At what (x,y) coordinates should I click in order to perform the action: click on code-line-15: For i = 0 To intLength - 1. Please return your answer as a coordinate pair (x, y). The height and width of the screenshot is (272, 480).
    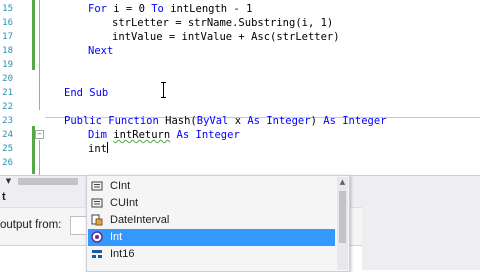
    Looking at the image, I should click on (170, 9).